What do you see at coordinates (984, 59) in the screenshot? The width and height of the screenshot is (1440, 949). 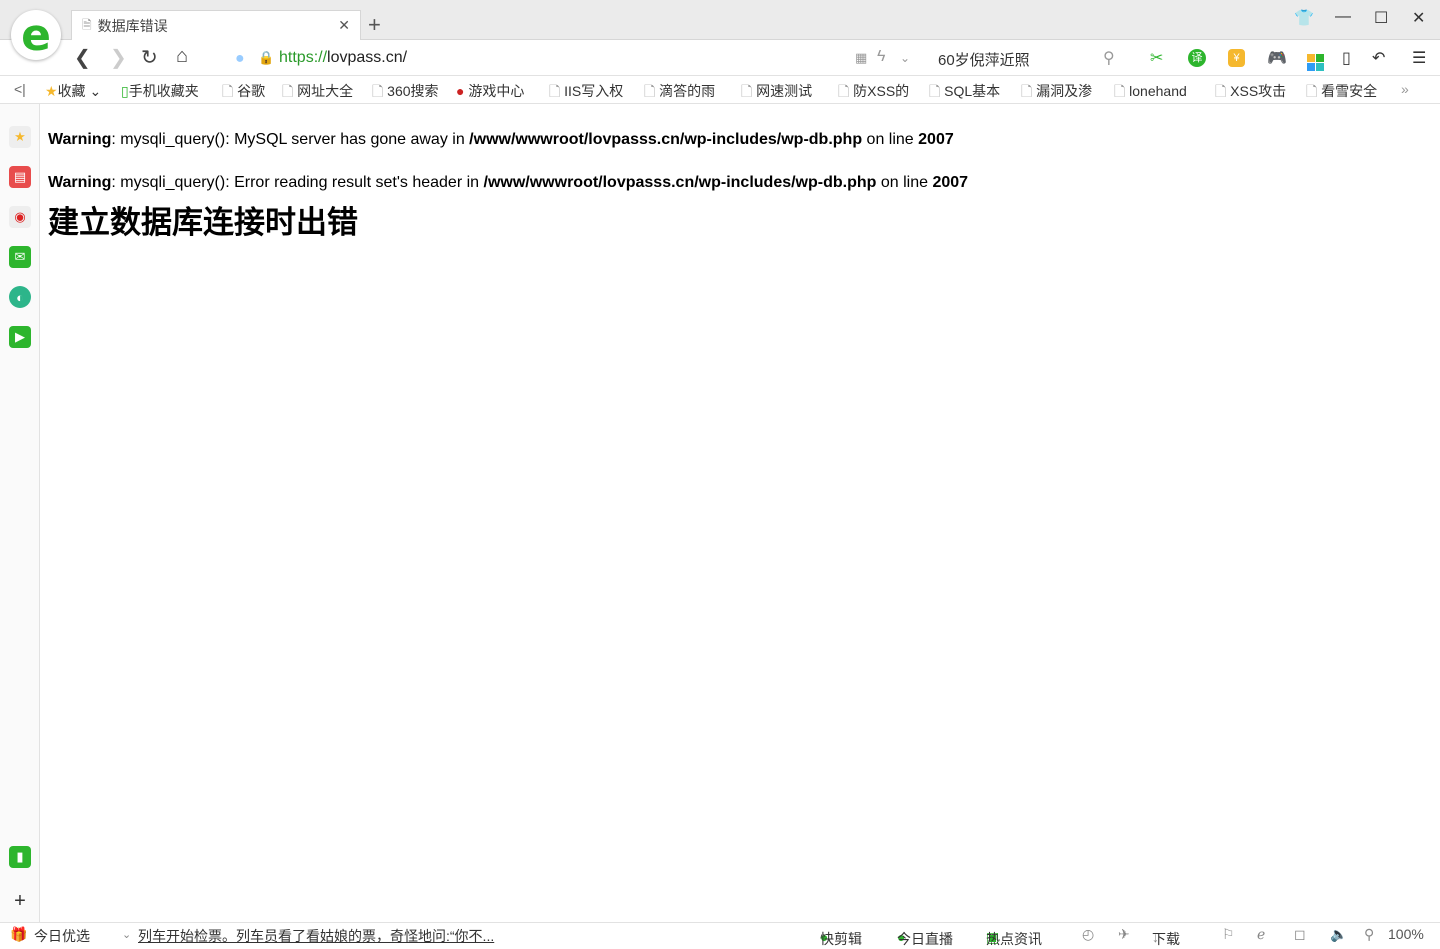 I see `search-input: 60岁倪萍近照` at bounding box center [984, 59].